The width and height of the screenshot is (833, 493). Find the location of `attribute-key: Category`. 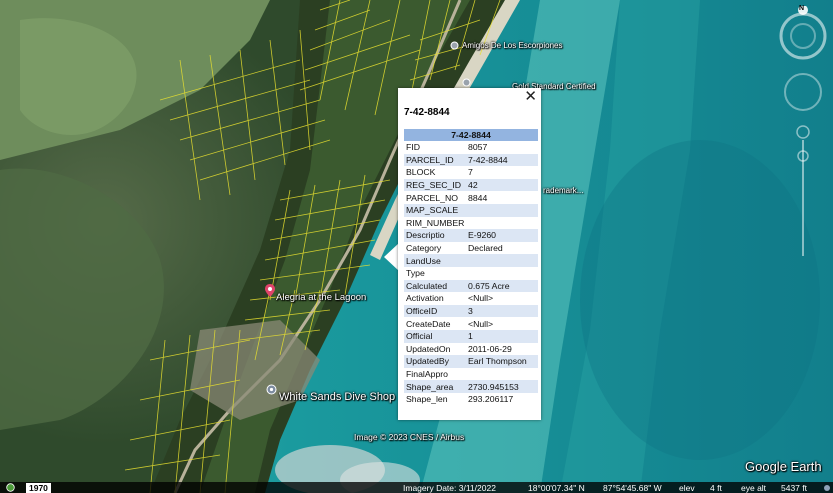

attribute-key: Category is located at coordinates (424, 248).